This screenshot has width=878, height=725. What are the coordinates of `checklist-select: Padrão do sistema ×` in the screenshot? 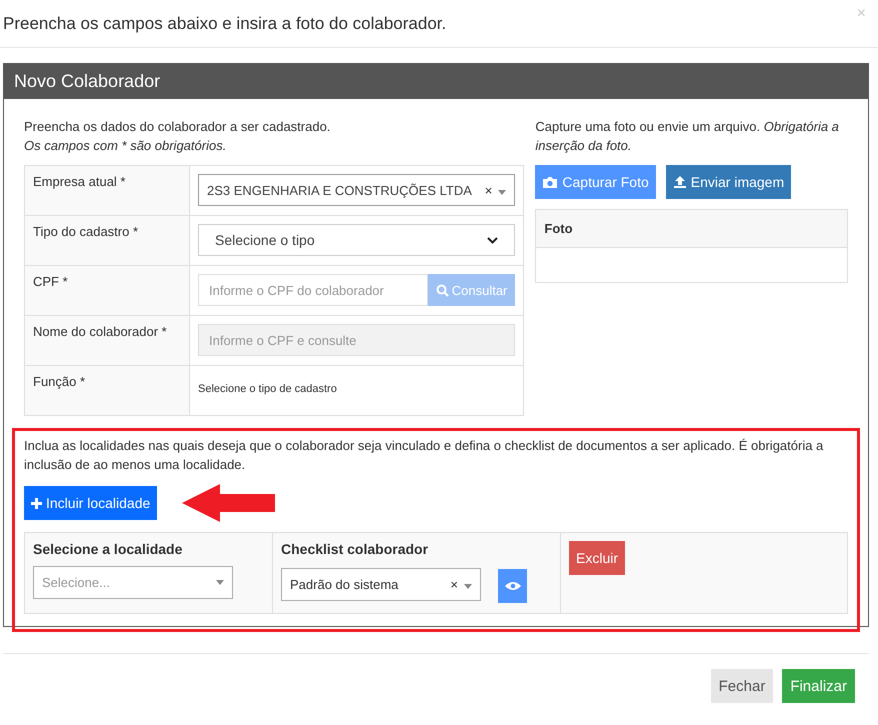 It's located at (381, 584).